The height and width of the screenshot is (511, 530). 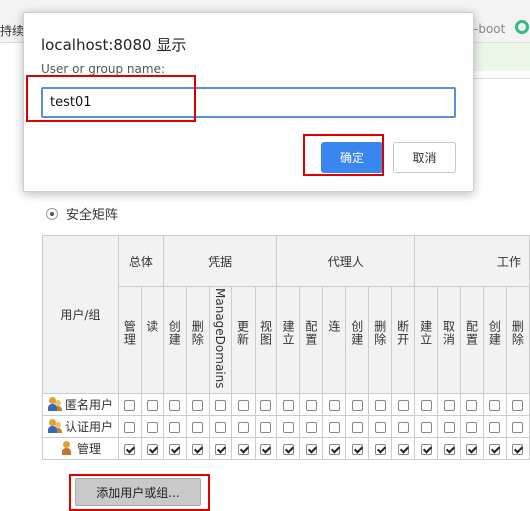 I want to click on permission-header: 创建, so click(x=174, y=340).